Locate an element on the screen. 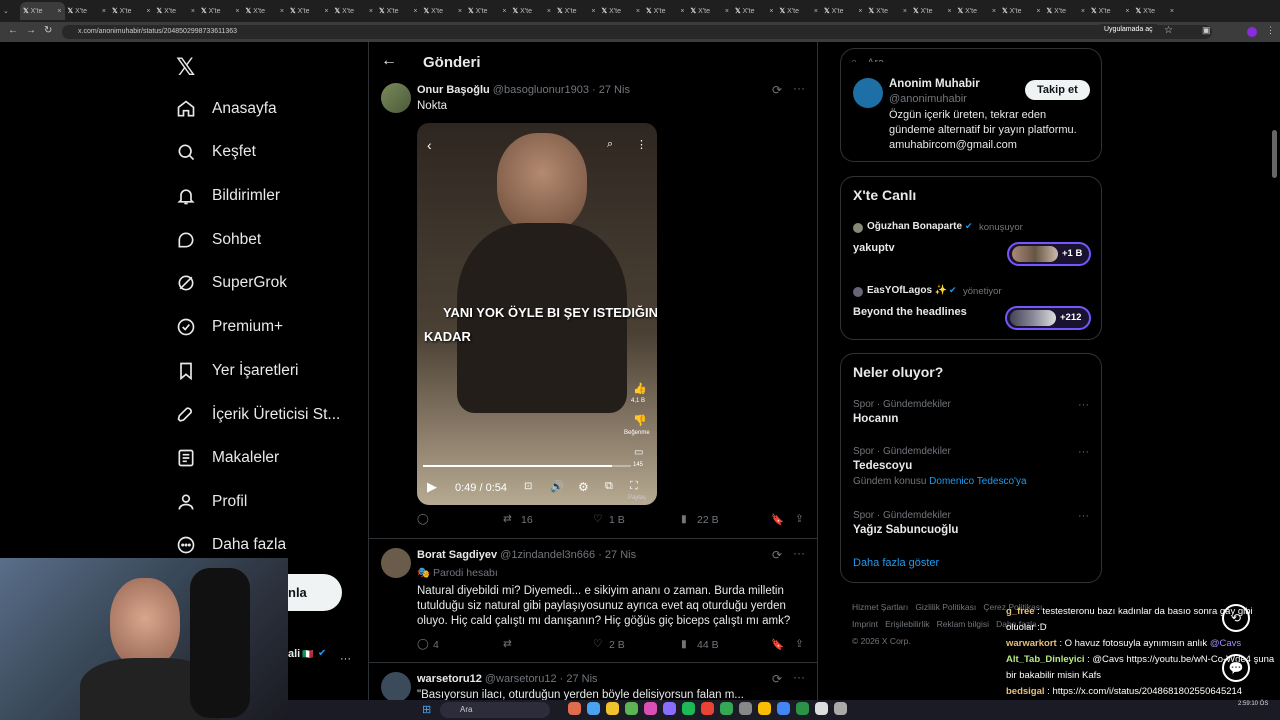  video-progress-track is located at coordinates (527, 466).